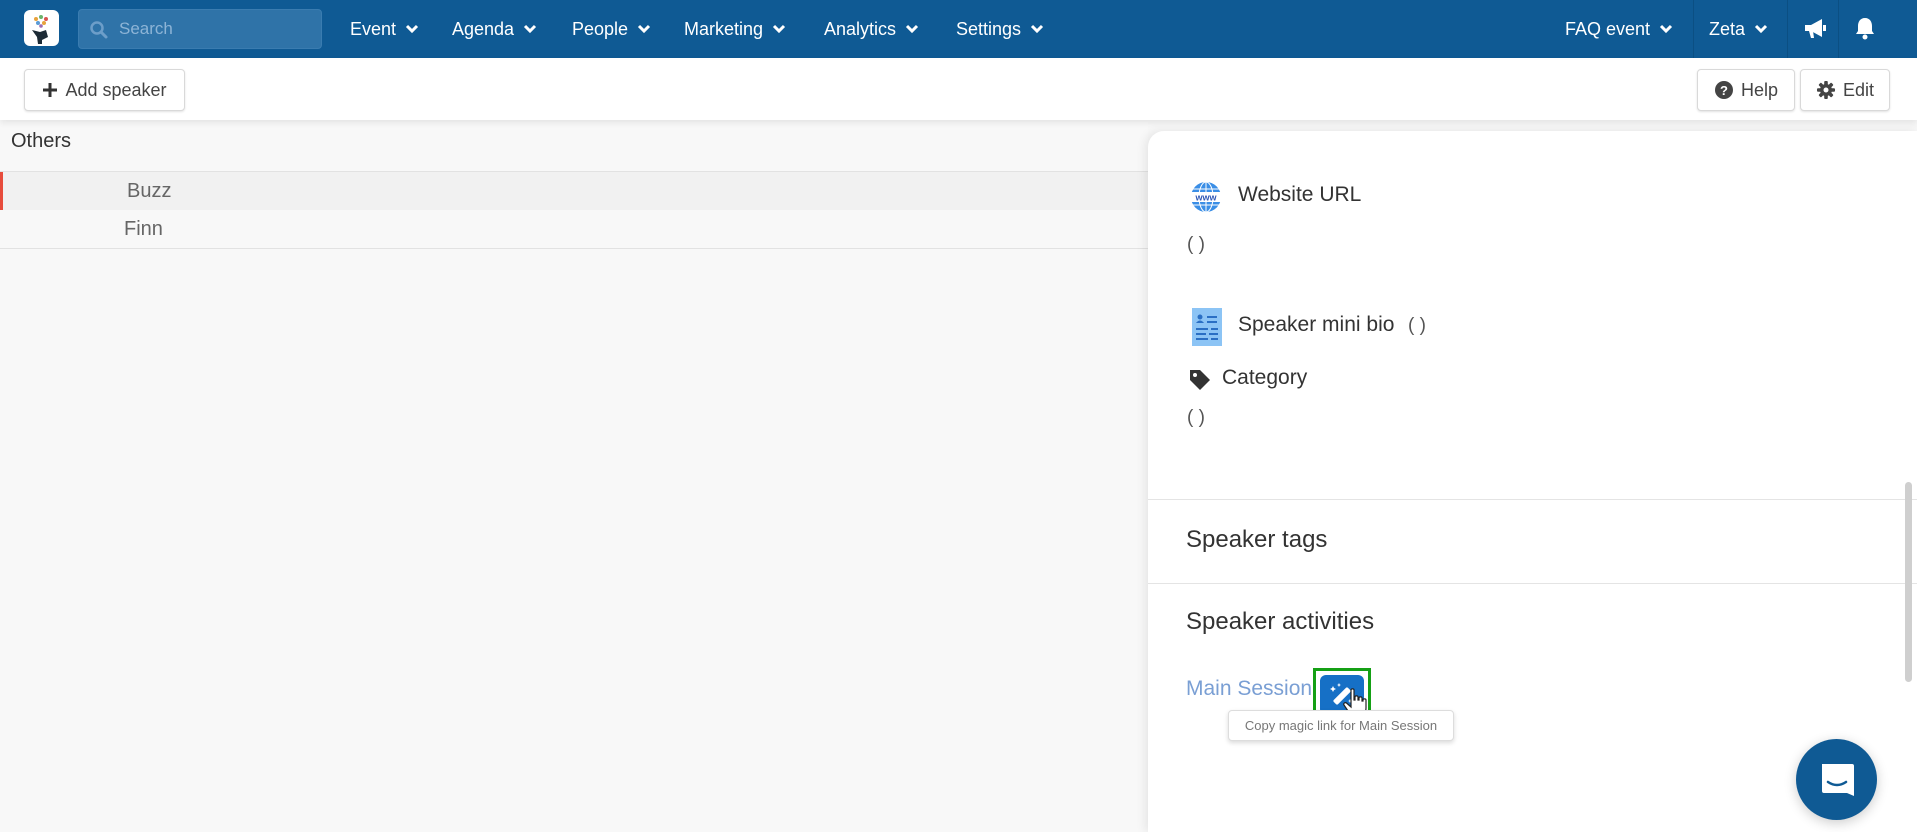 Image resolution: width=1917 pixels, height=832 pixels. What do you see at coordinates (860, 28) in the screenshot?
I see `nav-menu-label: Analytics` at bounding box center [860, 28].